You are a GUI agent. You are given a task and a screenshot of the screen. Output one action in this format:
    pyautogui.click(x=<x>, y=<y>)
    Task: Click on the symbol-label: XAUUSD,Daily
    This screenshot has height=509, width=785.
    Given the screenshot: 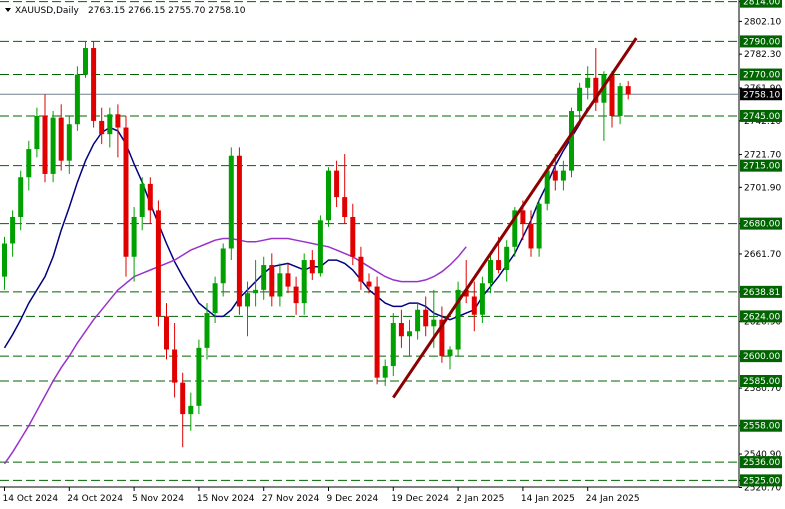 What is the action you would take?
    pyautogui.click(x=47, y=11)
    